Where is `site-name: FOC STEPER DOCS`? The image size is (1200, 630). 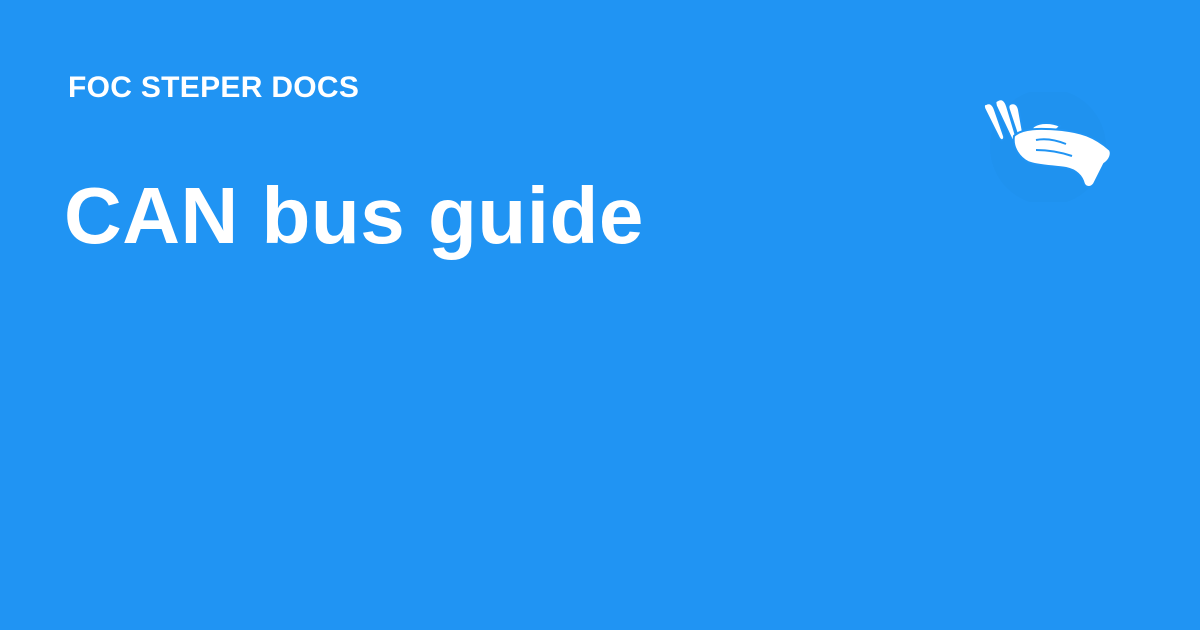 site-name: FOC STEPER DOCS is located at coordinates (214, 87).